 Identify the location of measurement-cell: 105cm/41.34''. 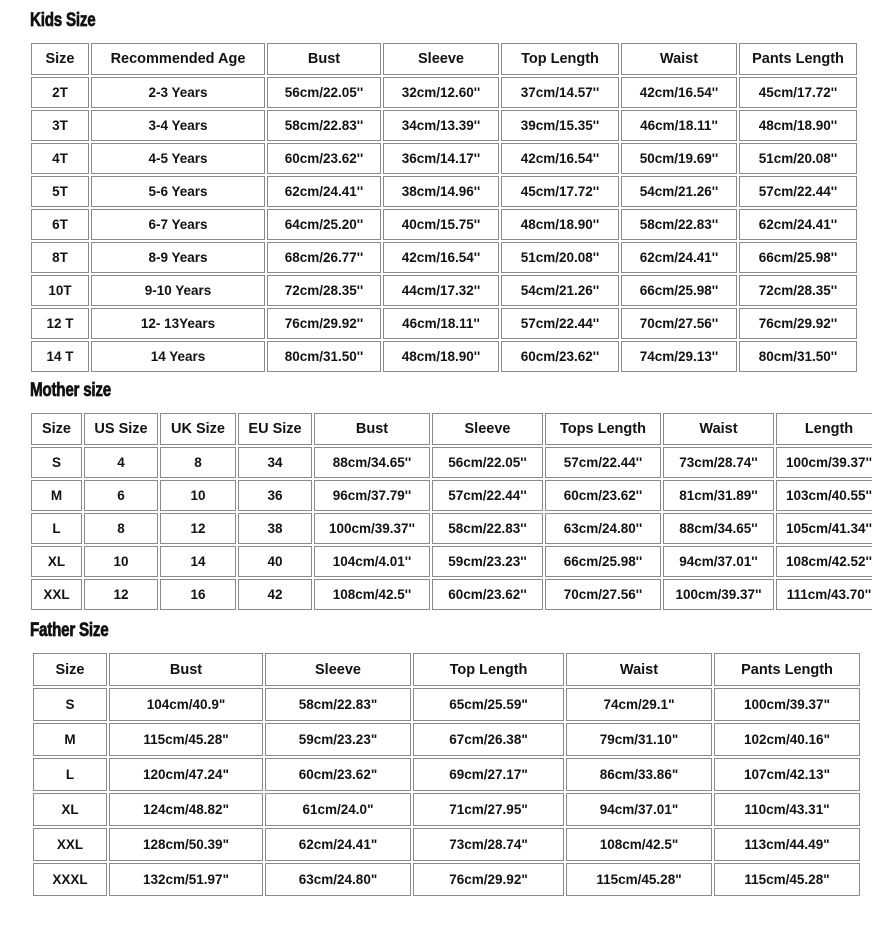
(824, 528).